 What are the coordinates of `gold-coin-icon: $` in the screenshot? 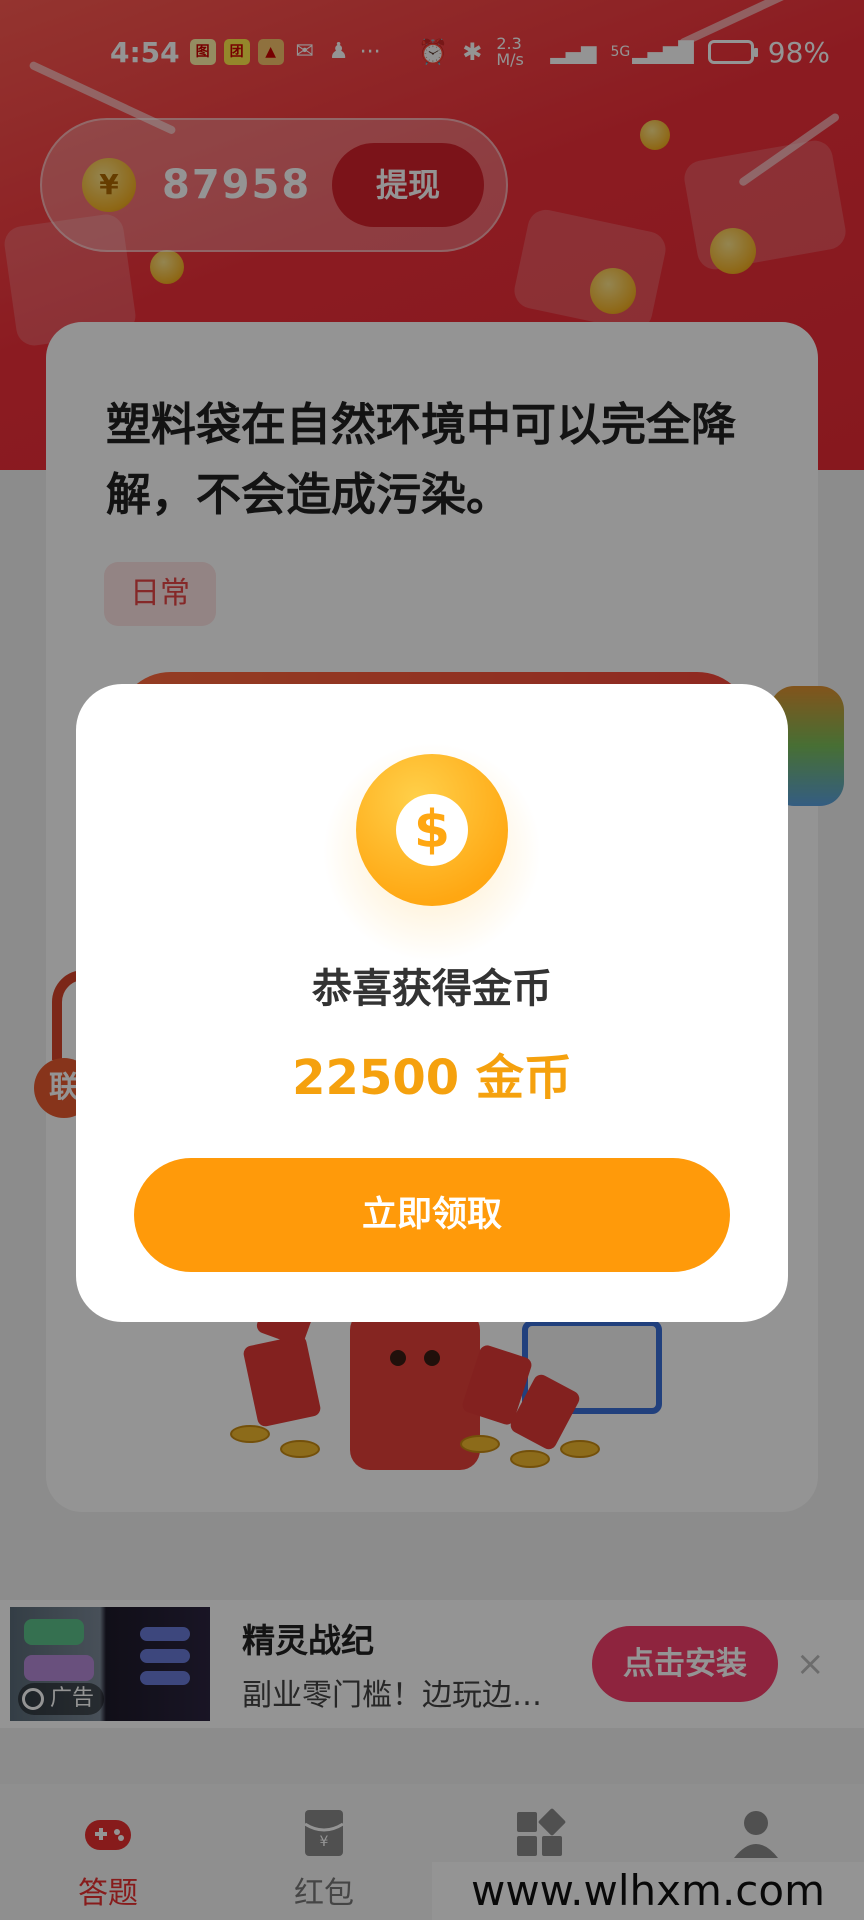 It's located at (432, 830).